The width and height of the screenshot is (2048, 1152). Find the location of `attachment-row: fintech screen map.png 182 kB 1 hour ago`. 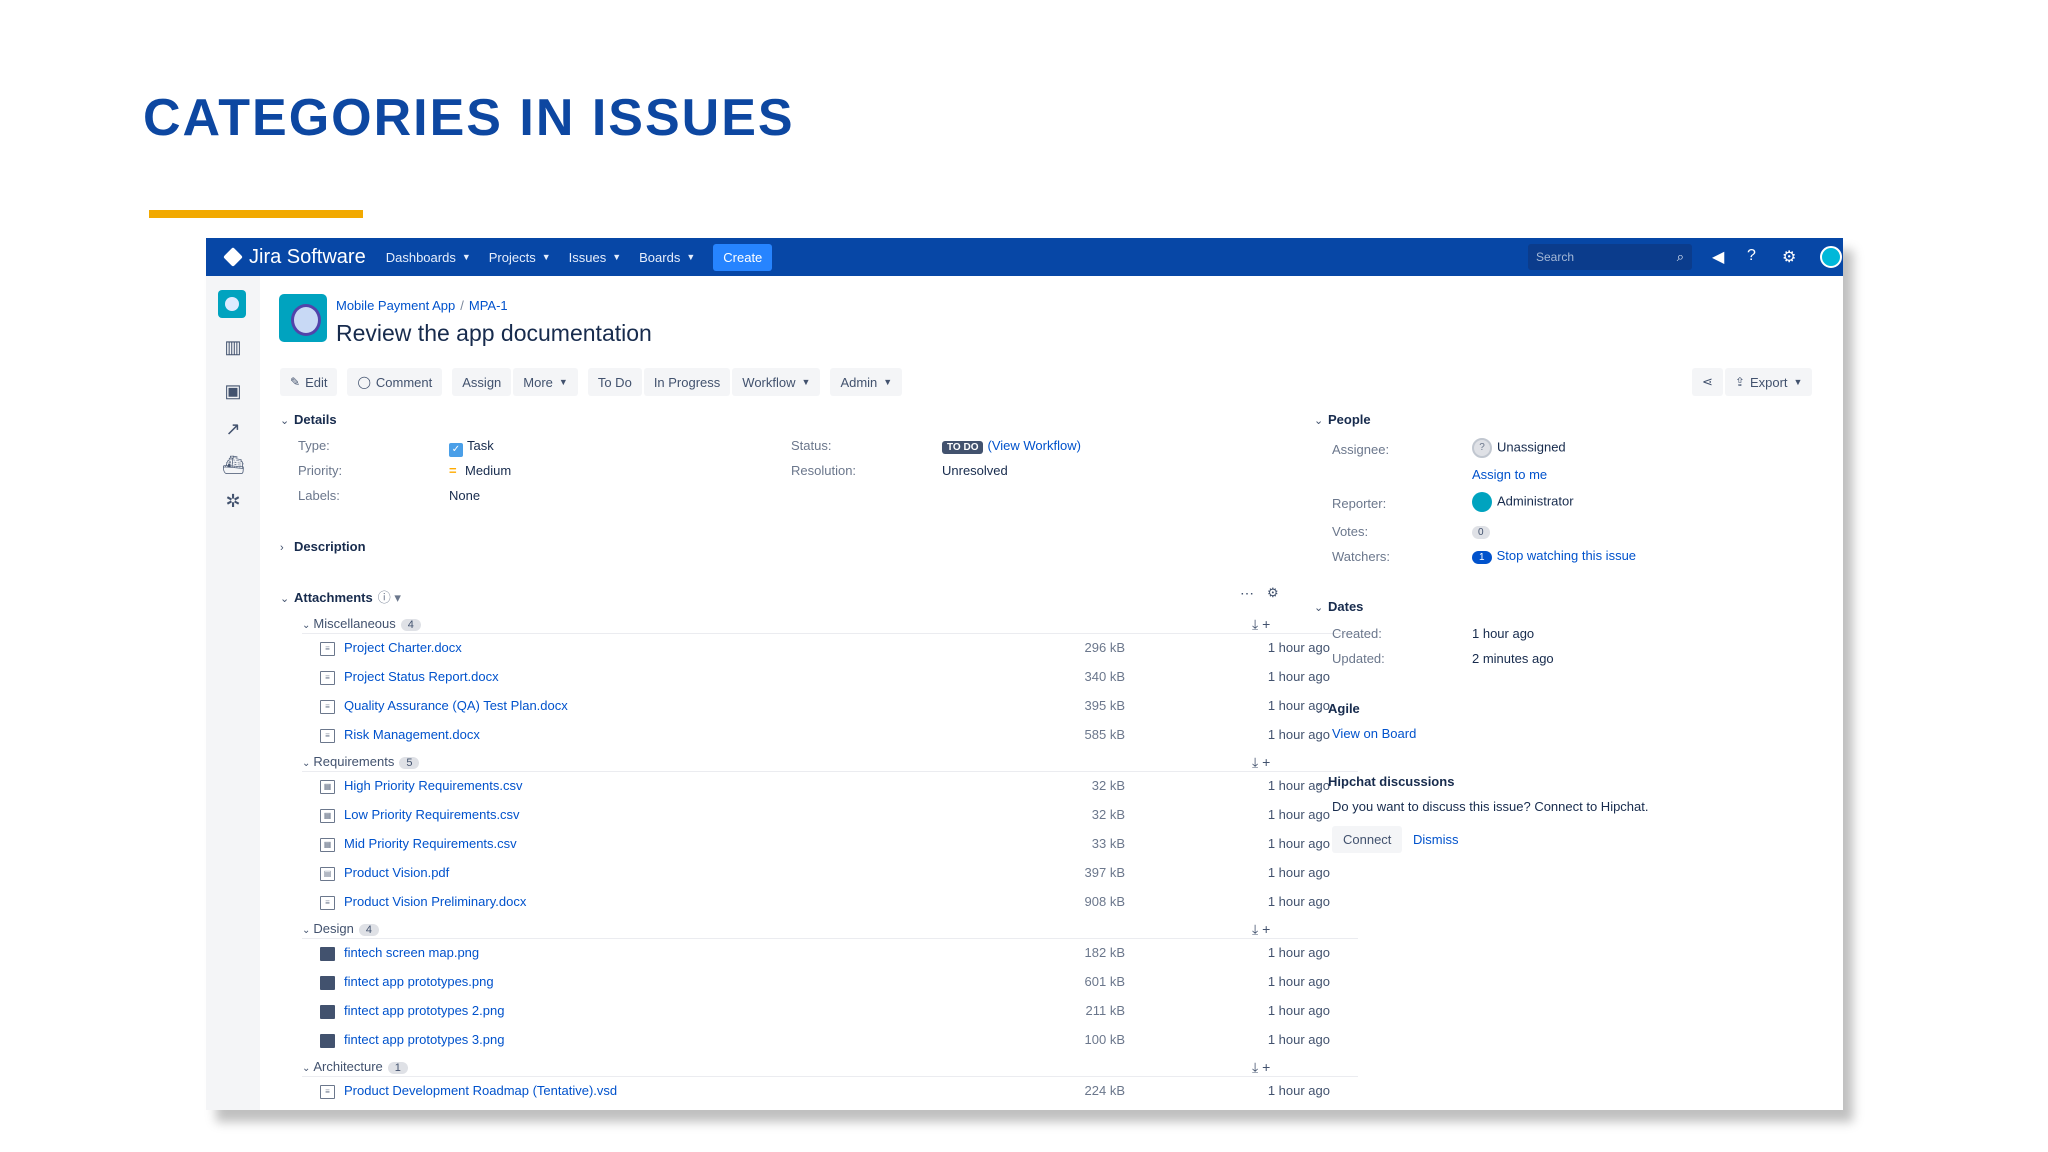

attachment-row: fintech screen map.png 182 kB 1 hour ago is located at coordinates (825, 956).